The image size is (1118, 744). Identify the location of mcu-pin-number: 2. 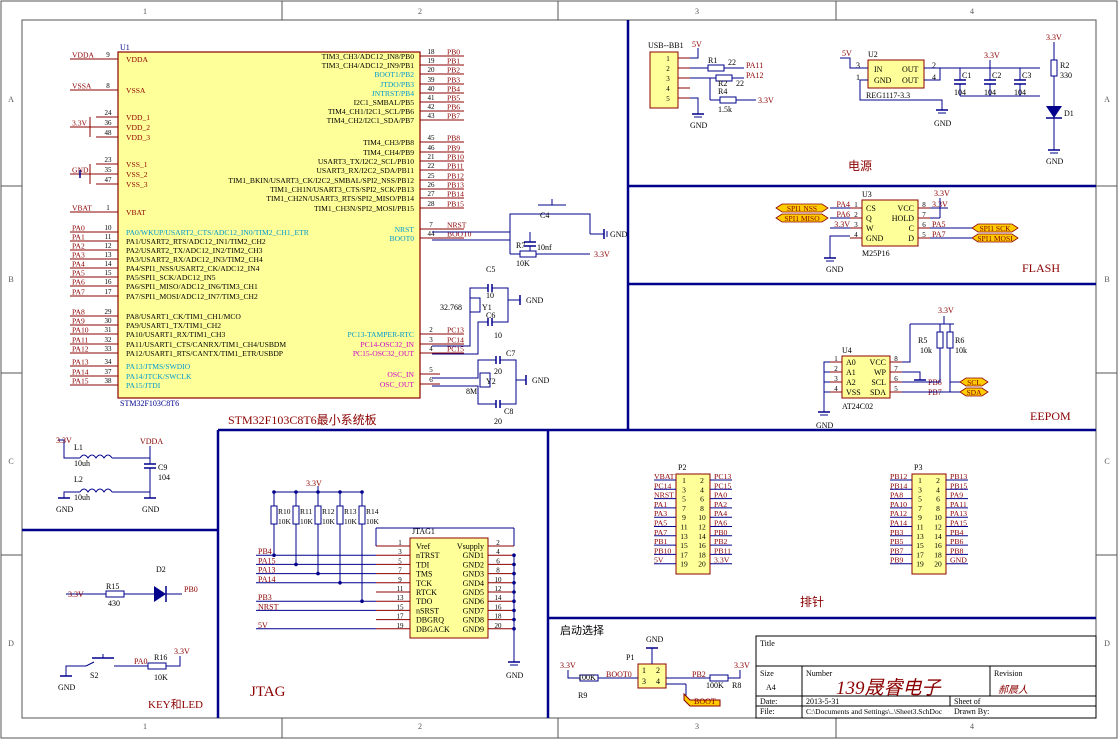
(431, 330).